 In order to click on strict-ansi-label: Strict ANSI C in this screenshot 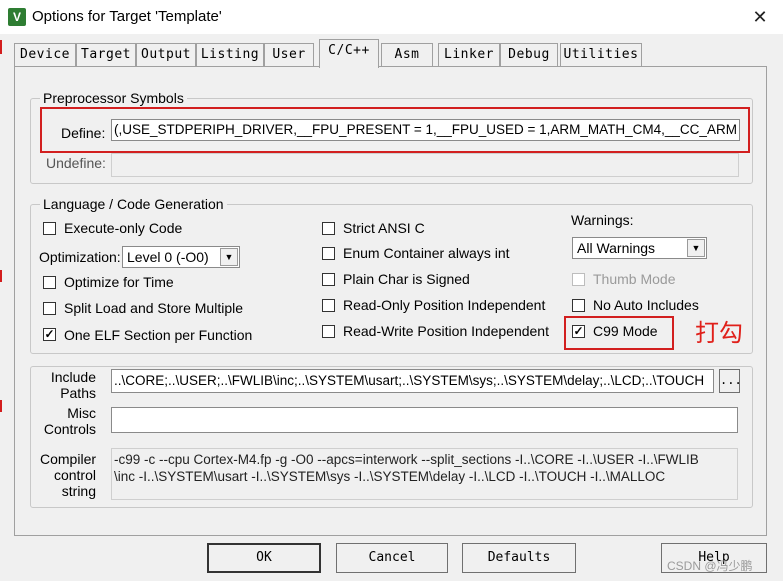, I will do `click(384, 228)`.